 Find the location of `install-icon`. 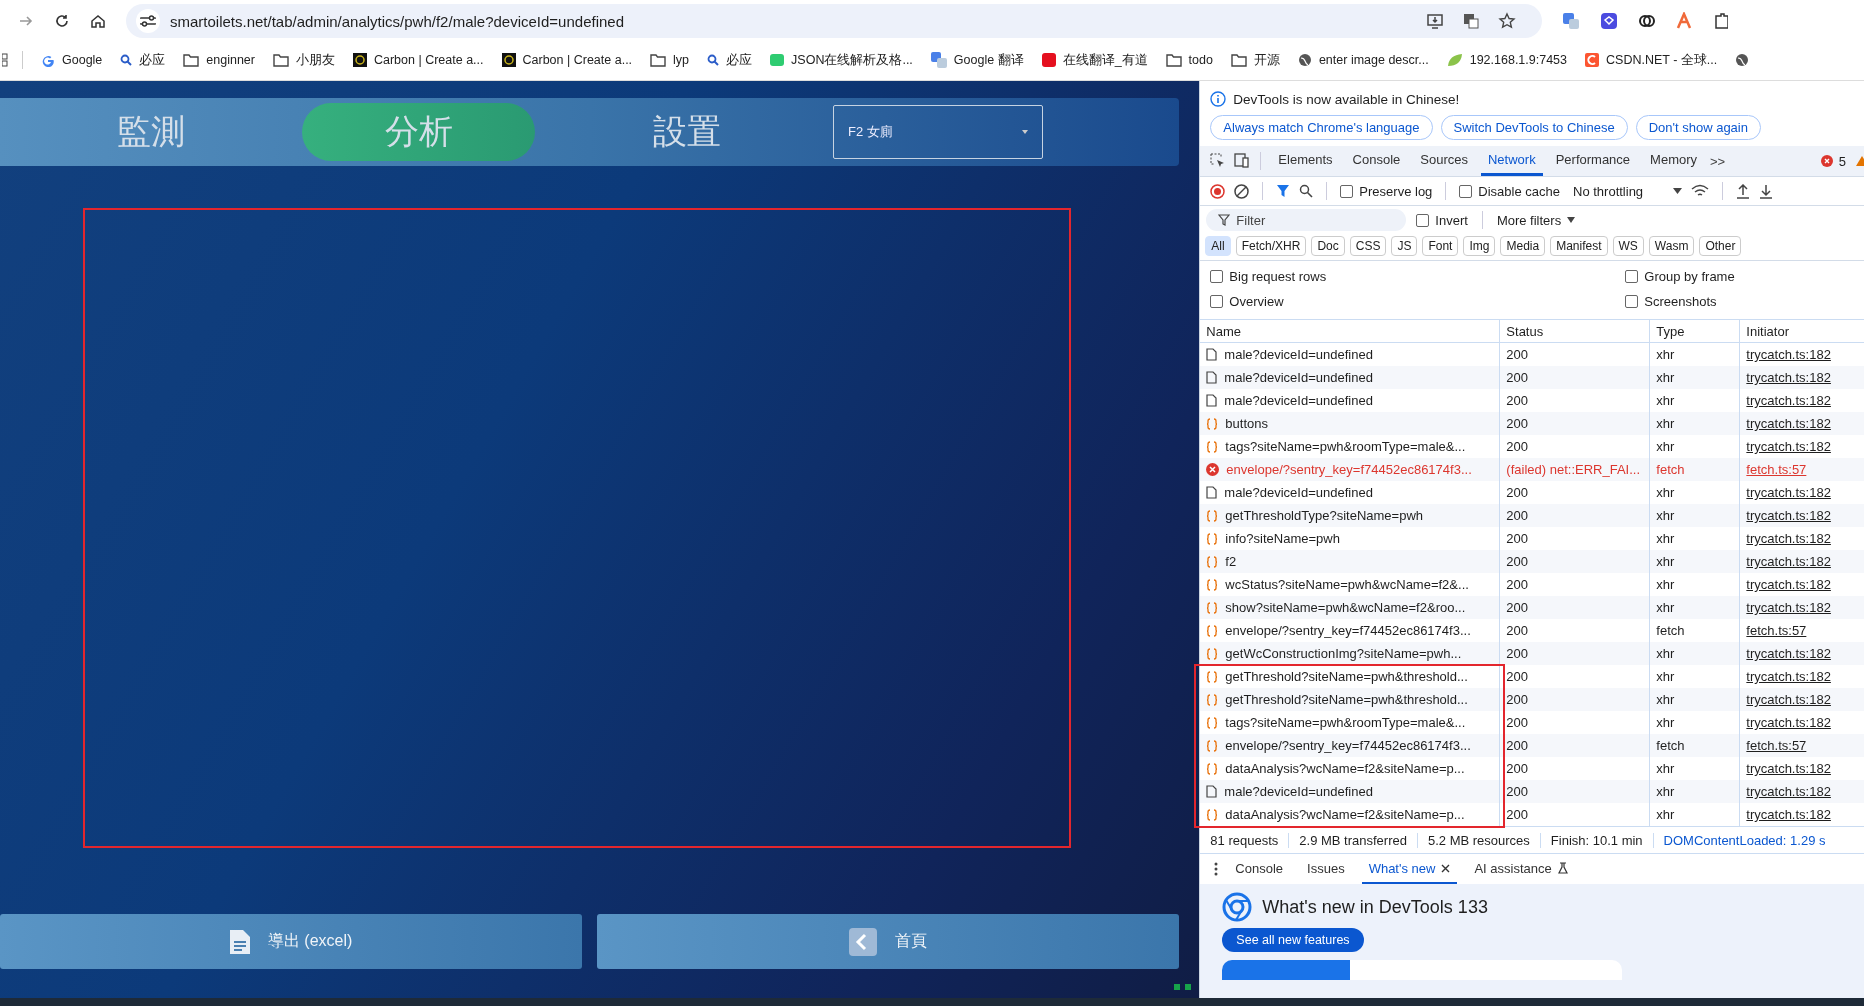

install-icon is located at coordinates (1435, 21).